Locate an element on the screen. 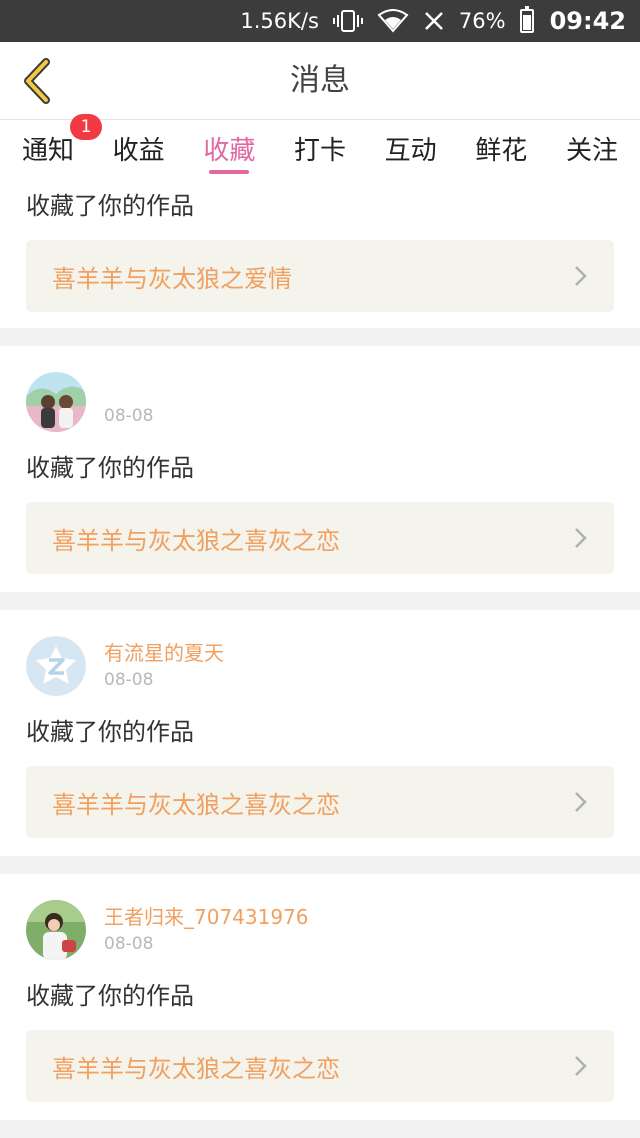 The width and height of the screenshot is (640, 1138). tab-interaction: 互动 is located at coordinates (411, 150).